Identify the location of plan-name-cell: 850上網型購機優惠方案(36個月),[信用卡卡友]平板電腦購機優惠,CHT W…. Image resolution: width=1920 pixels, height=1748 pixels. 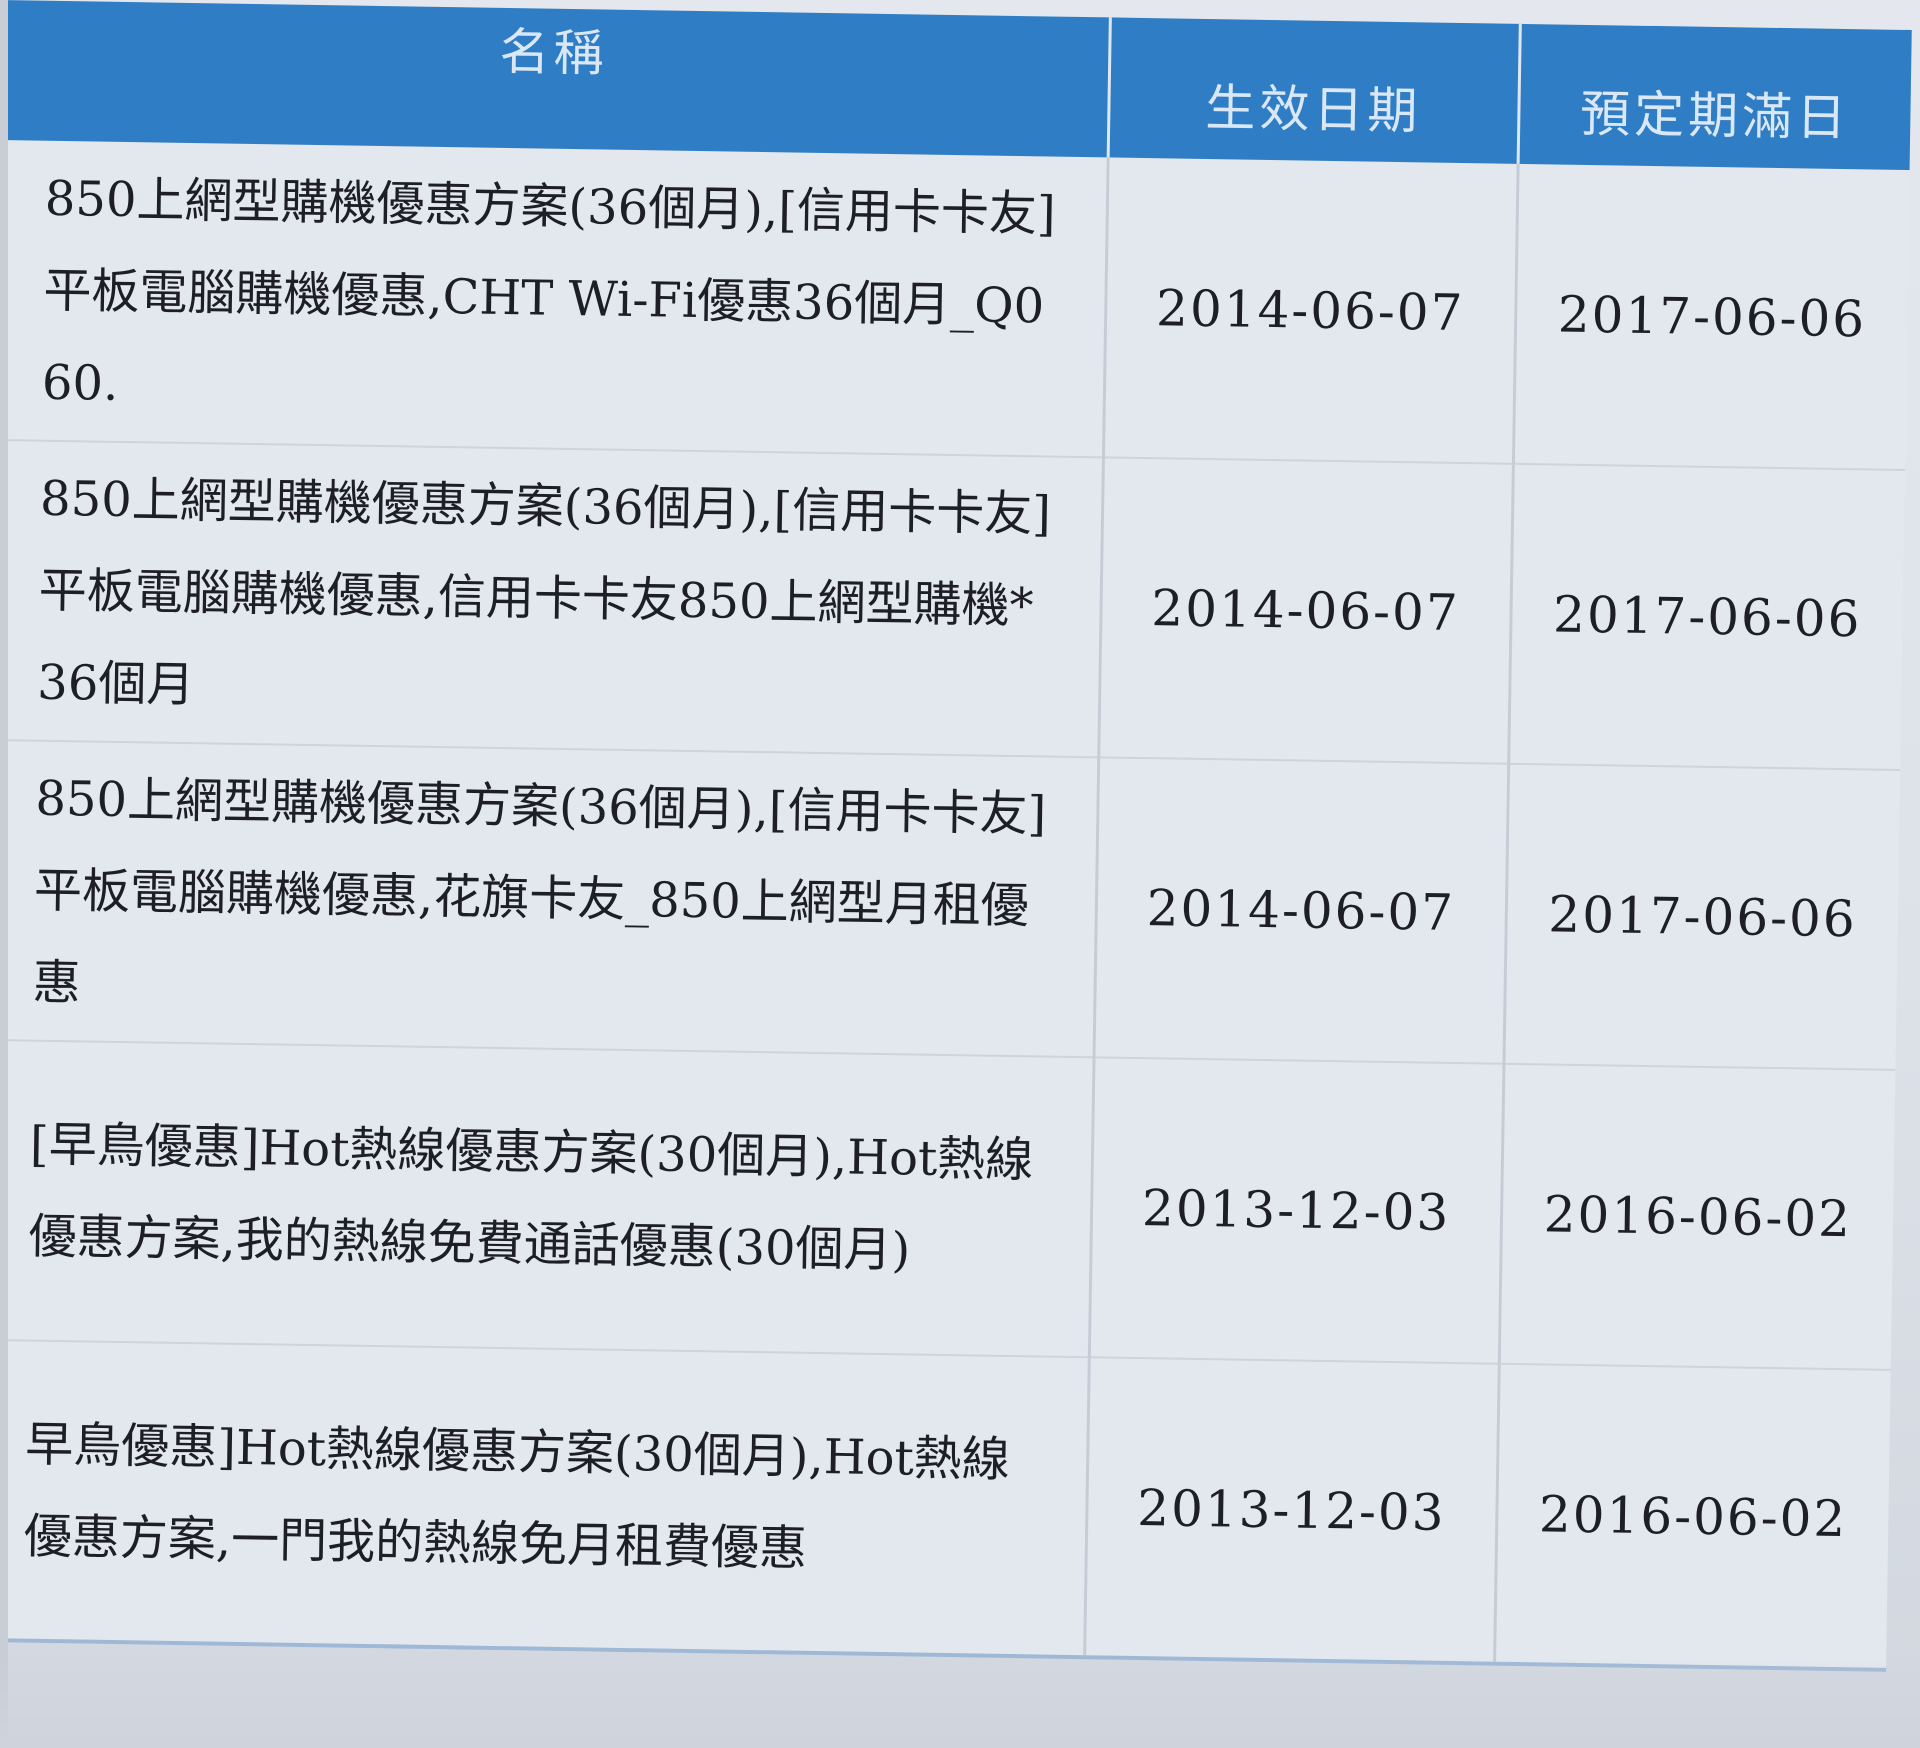
(554, 298).